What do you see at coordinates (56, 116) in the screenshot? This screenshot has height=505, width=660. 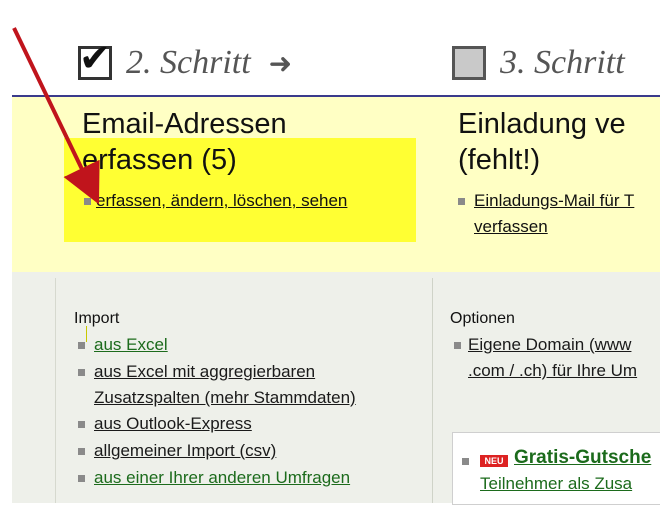 I see `red-arrow-icon` at bounding box center [56, 116].